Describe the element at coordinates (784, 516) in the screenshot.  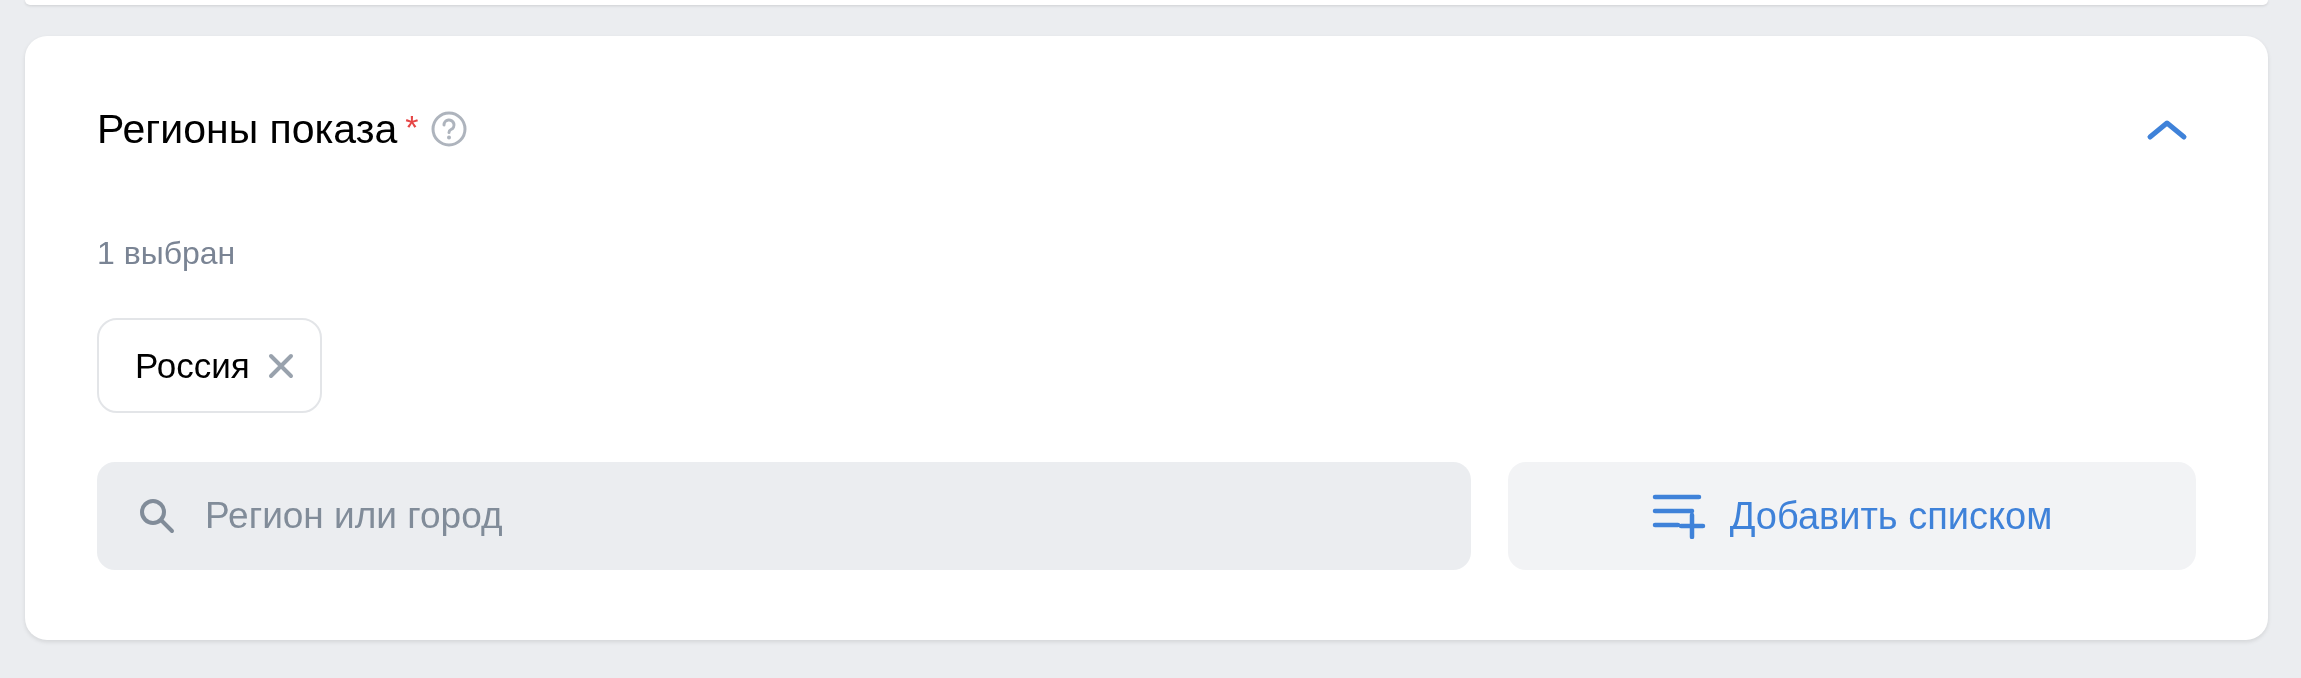
I see `search-field: Регион или город` at that location.